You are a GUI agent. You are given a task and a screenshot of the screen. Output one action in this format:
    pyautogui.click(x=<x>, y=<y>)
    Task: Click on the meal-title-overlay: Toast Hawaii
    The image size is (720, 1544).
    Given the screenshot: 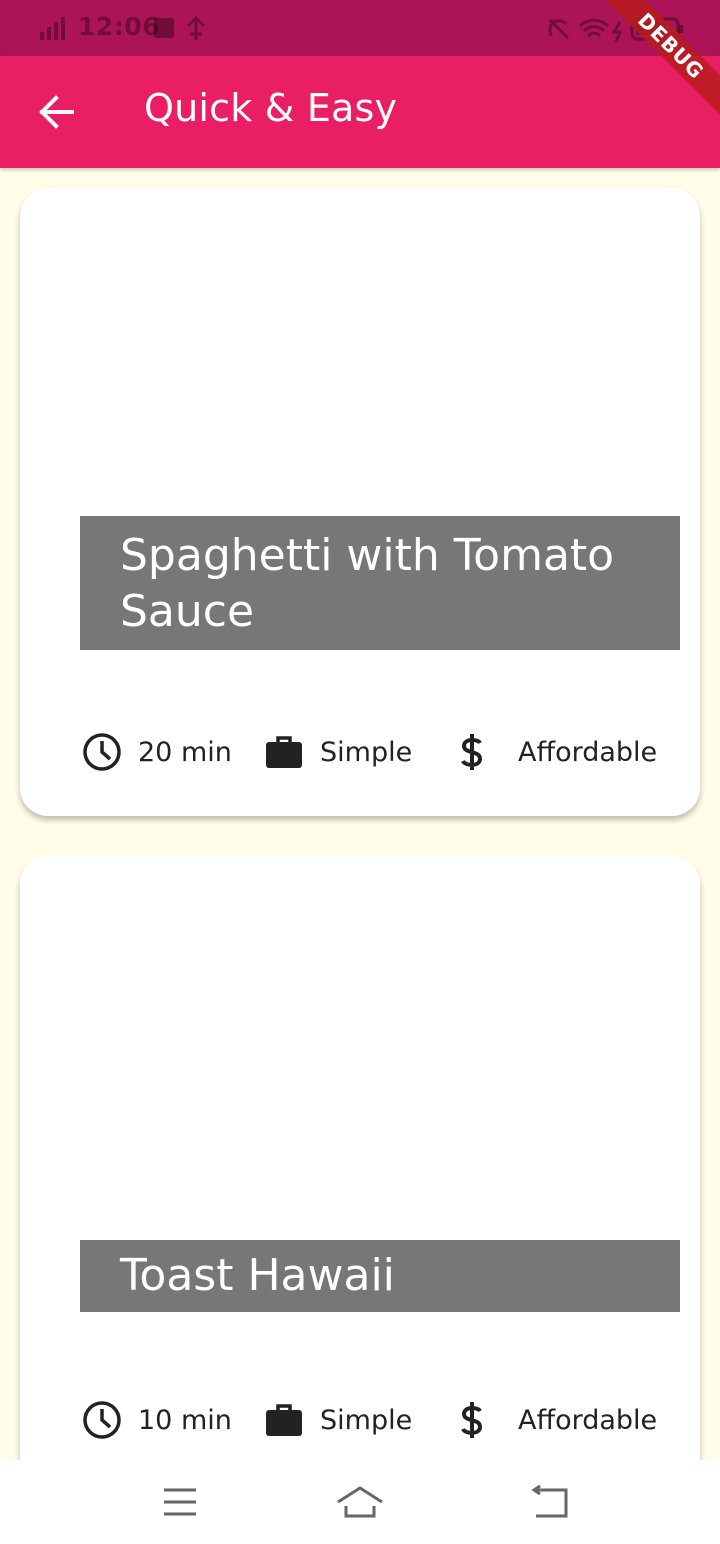 What is the action you would take?
    pyautogui.click(x=380, y=1276)
    